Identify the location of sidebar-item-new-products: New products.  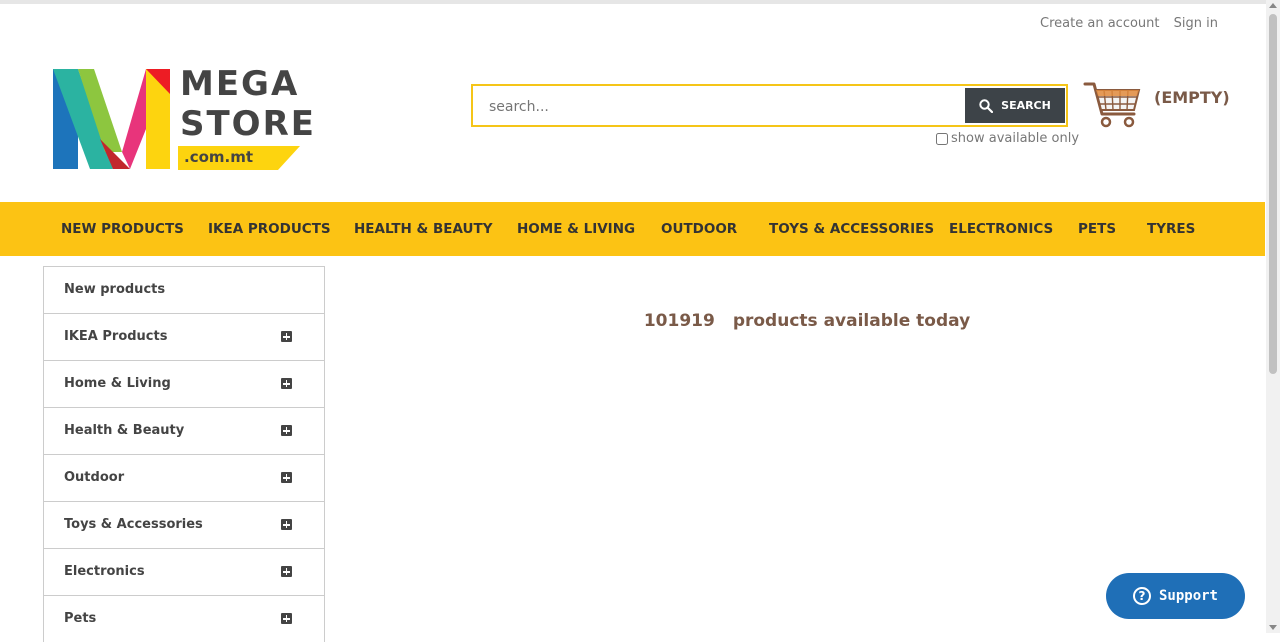
(184, 289).